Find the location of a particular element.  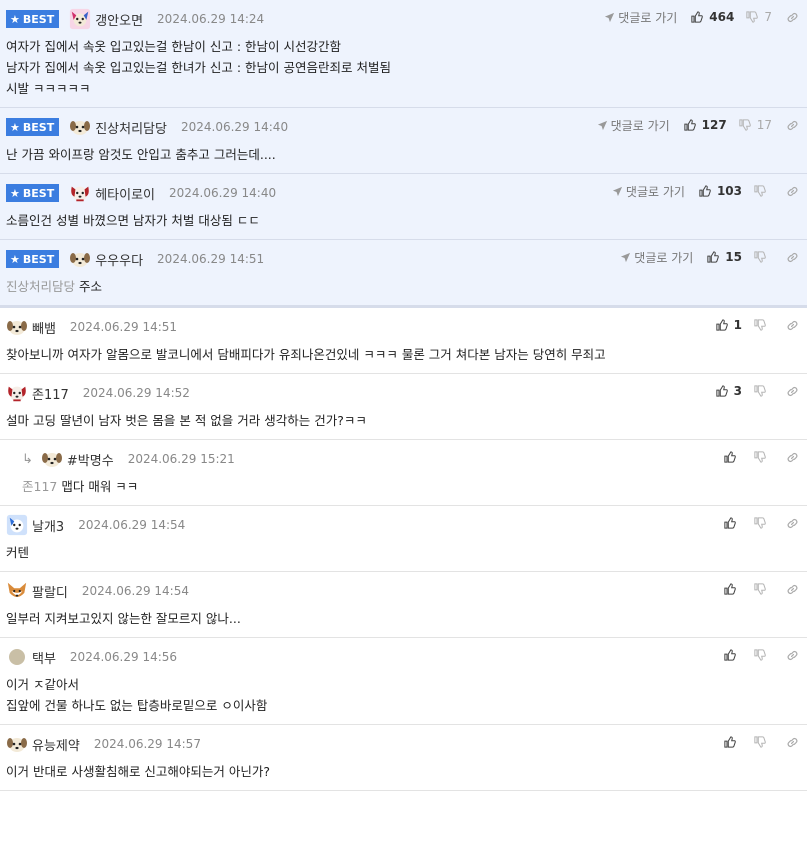

comment-date: 2024.06.29 14:51 is located at coordinates (211, 259).